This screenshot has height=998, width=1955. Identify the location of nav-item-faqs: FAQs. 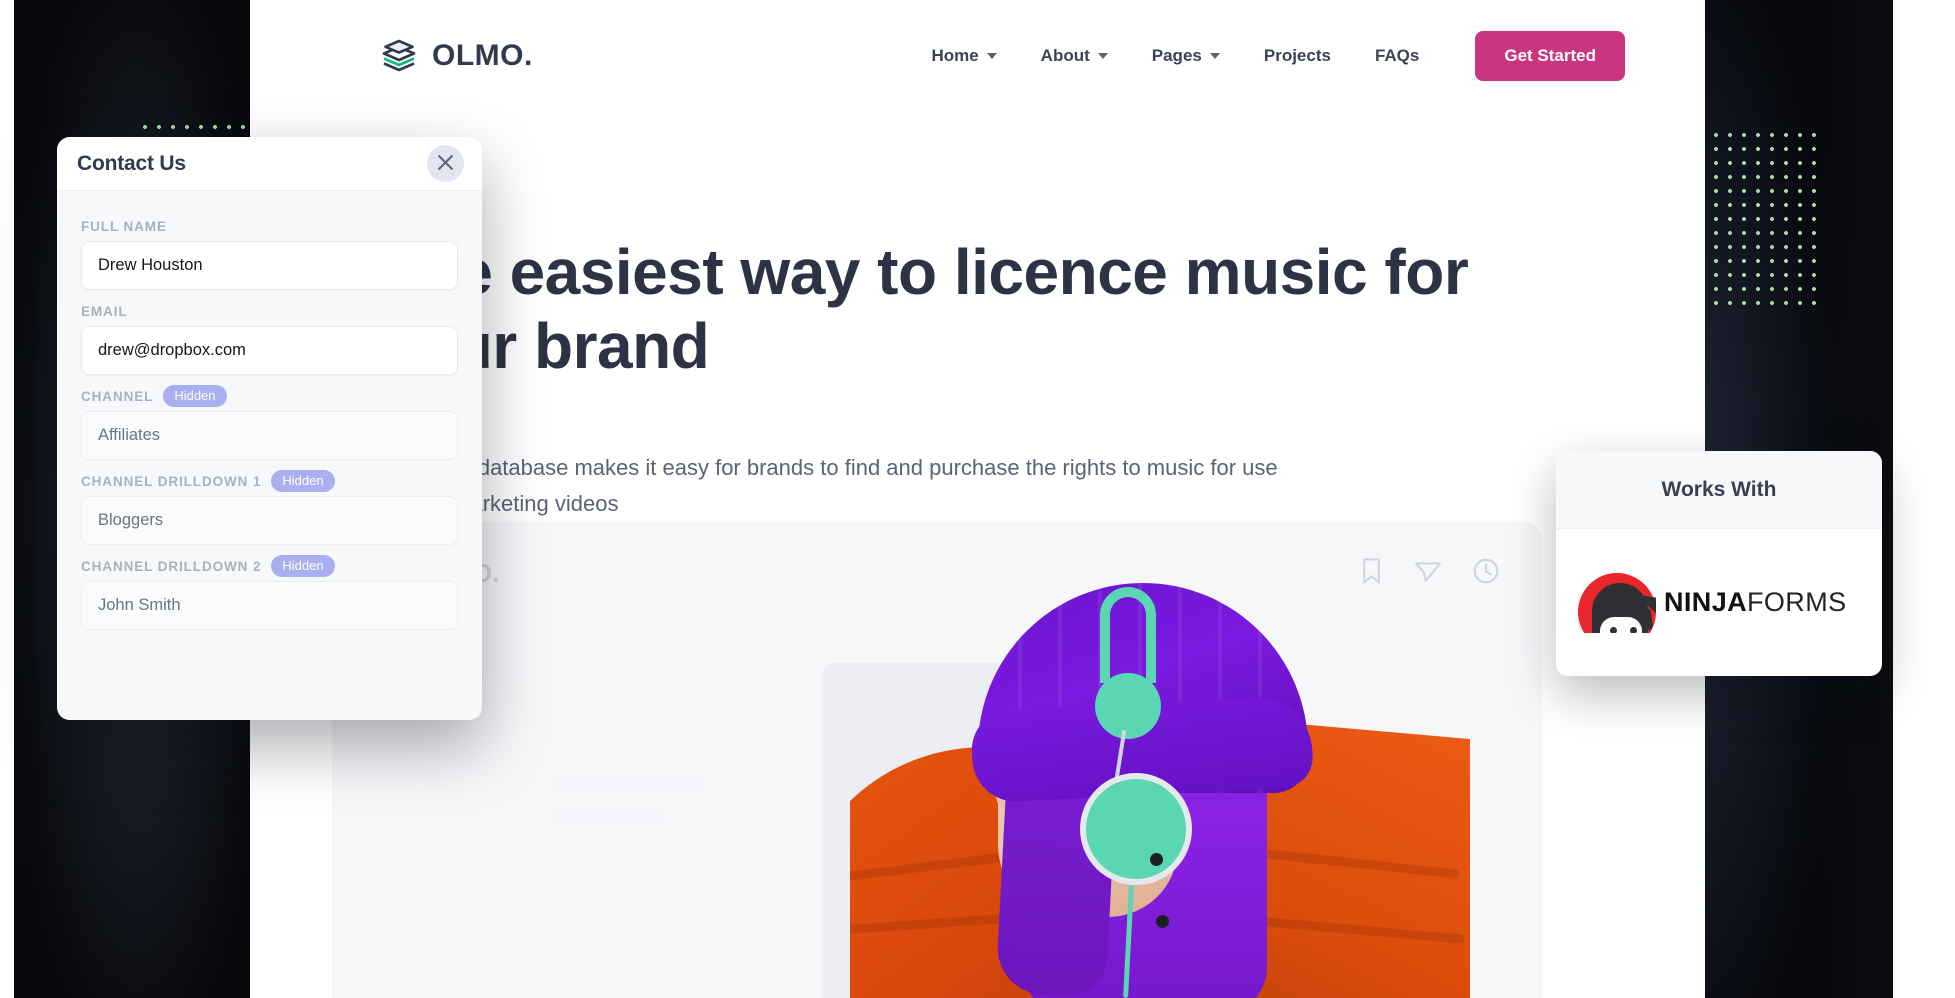
(1397, 56).